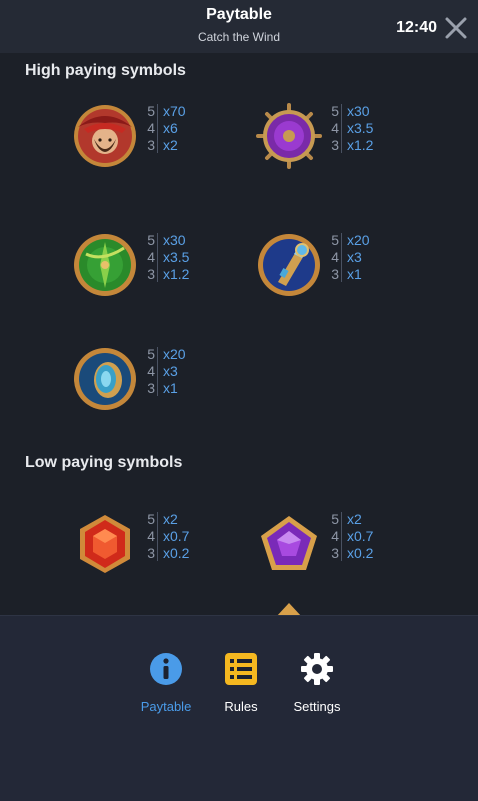 The image size is (478, 801). What do you see at coordinates (289, 265) in the screenshot?
I see `spyglass-icon` at bounding box center [289, 265].